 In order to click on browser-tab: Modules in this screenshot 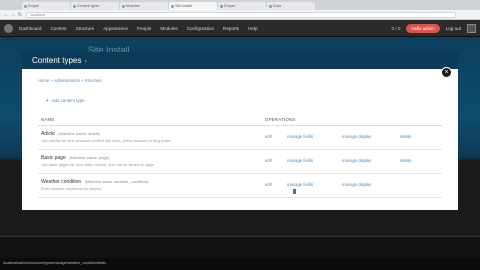, I will do `click(144, 6)`.